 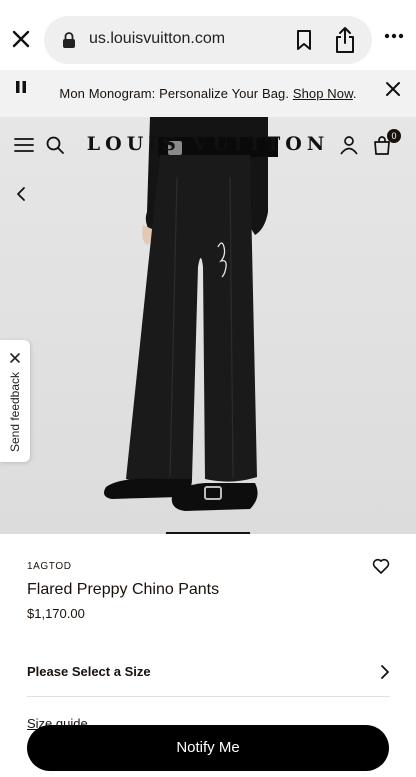 I want to click on shop-now-link: Shop Now, so click(x=323, y=93).